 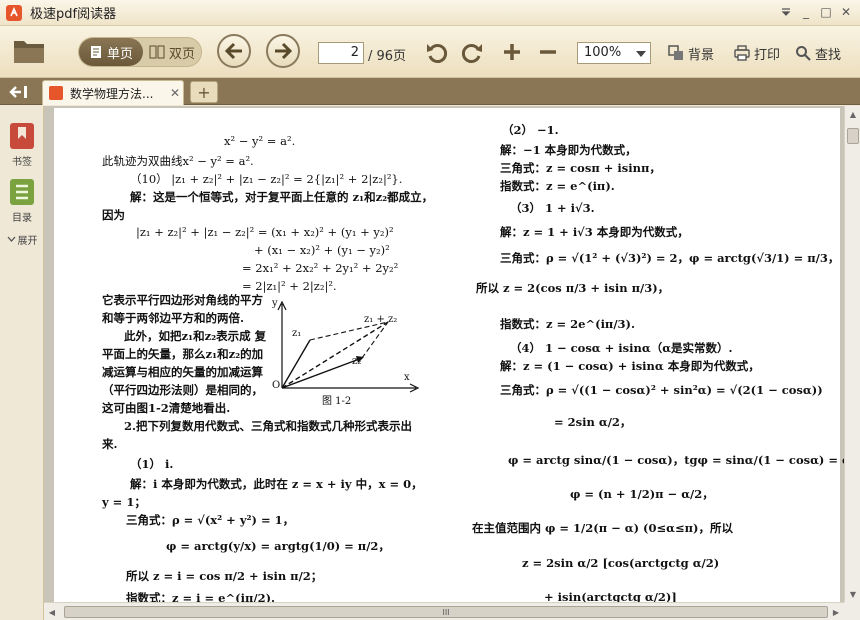 What do you see at coordinates (52, 611) in the screenshot?
I see `scroll-left-icon: ◀` at bounding box center [52, 611].